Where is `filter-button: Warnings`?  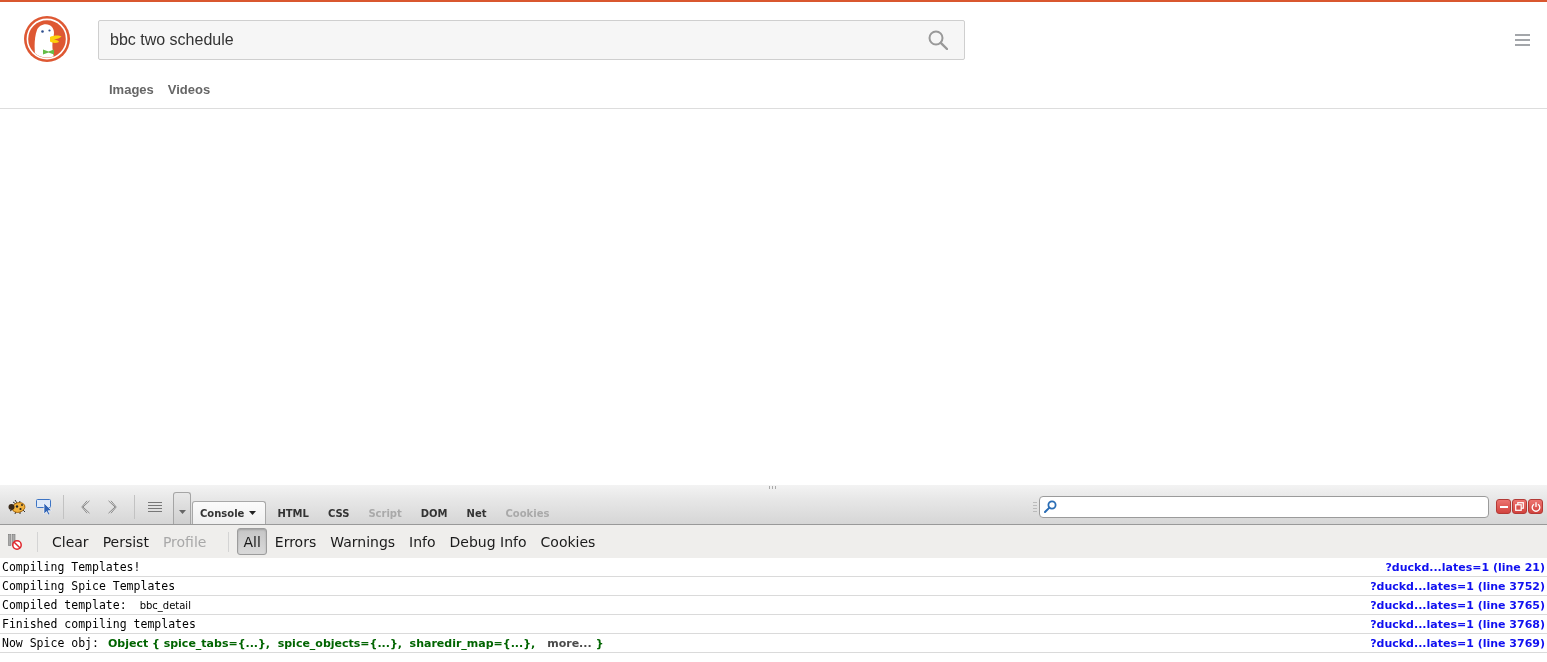
filter-button: Warnings is located at coordinates (363, 541).